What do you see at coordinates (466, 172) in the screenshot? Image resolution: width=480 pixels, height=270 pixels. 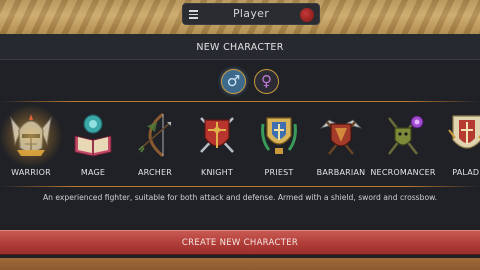 I see `class-label: PALADI` at bounding box center [466, 172].